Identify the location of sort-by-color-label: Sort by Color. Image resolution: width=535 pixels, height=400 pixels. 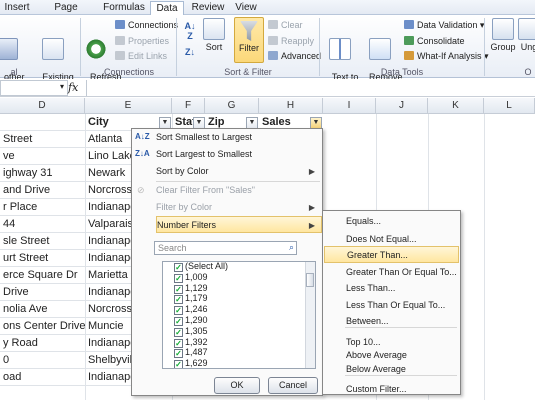
(182, 171).